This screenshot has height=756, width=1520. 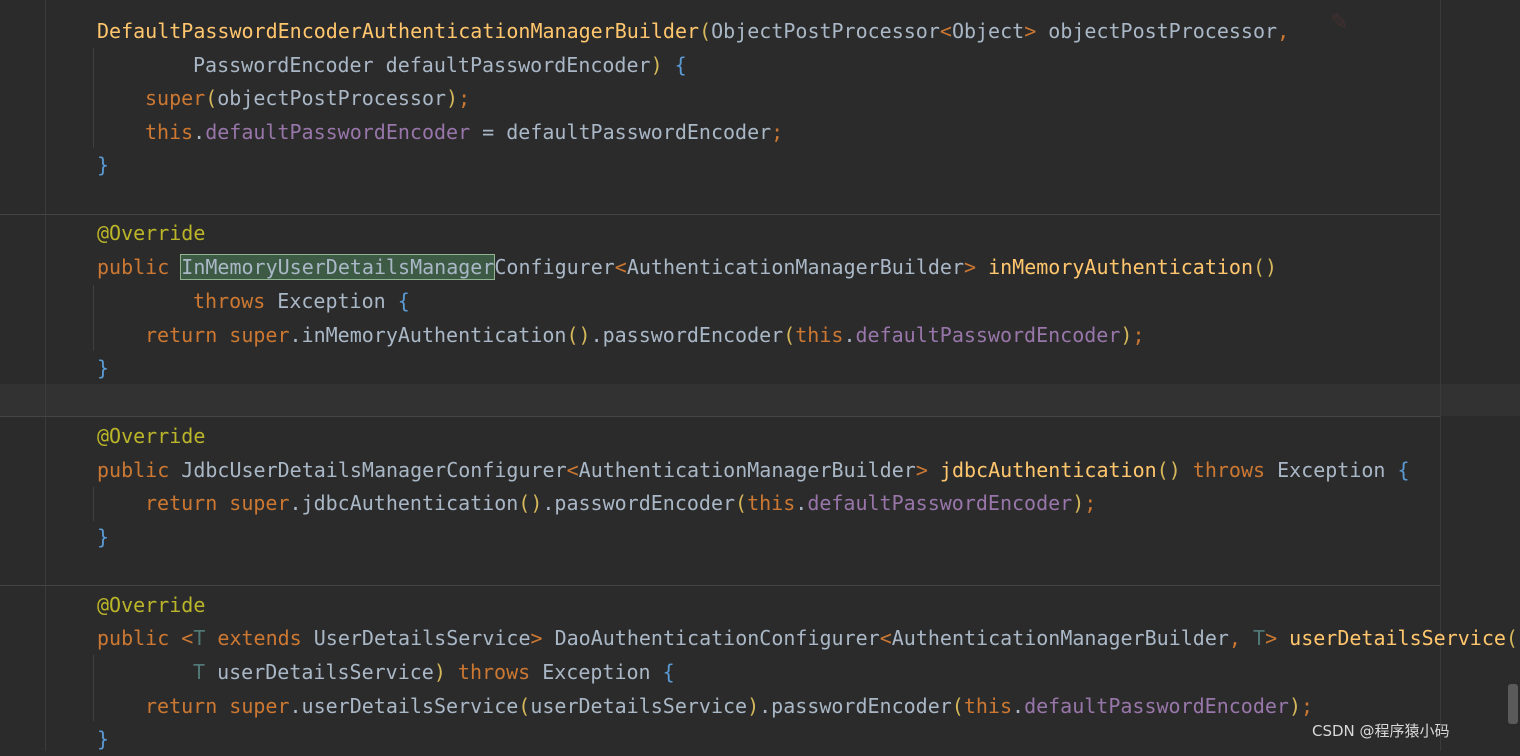 What do you see at coordinates (259, 638) in the screenshot?
I see `keyword: extends` at bounding box center [259, 638].